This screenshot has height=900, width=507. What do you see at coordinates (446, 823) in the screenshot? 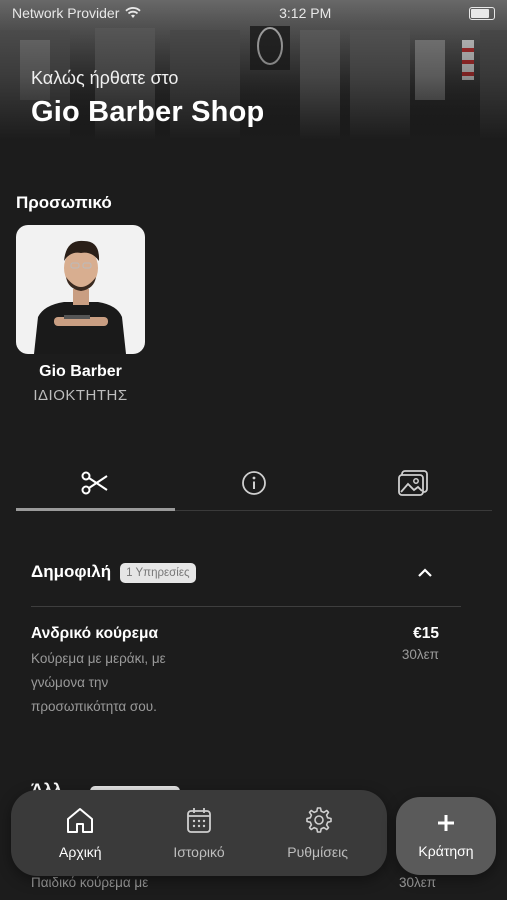
I see `plus-icon` at bounding box center [446, 823].